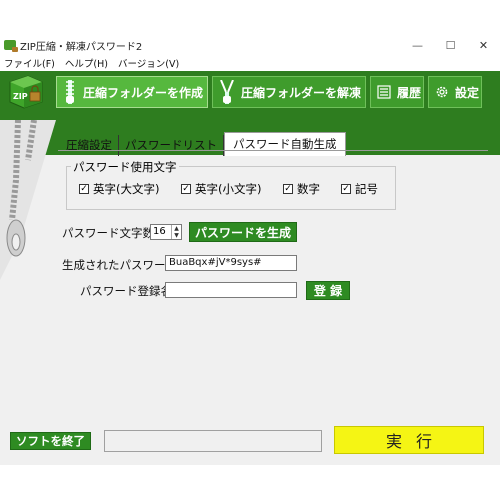  I want to click on create-archive-label: 圧縮フォルダーを作成, so click(143, 92).